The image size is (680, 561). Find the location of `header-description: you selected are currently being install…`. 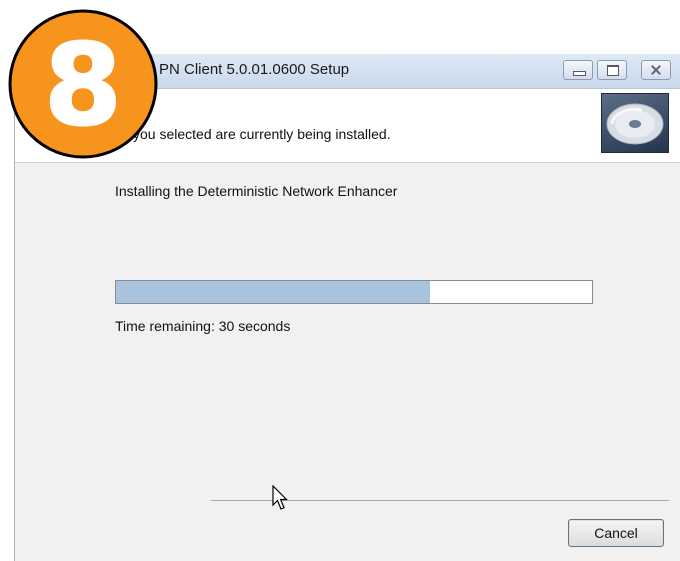

header-description: you selected are currently being install… is located at coordinates (262, 134).